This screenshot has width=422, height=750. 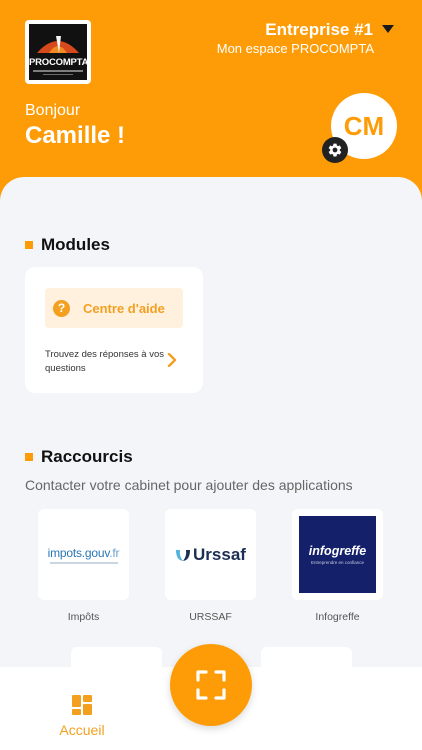 I want to click on scan-icon, so click(x=211, y=685).